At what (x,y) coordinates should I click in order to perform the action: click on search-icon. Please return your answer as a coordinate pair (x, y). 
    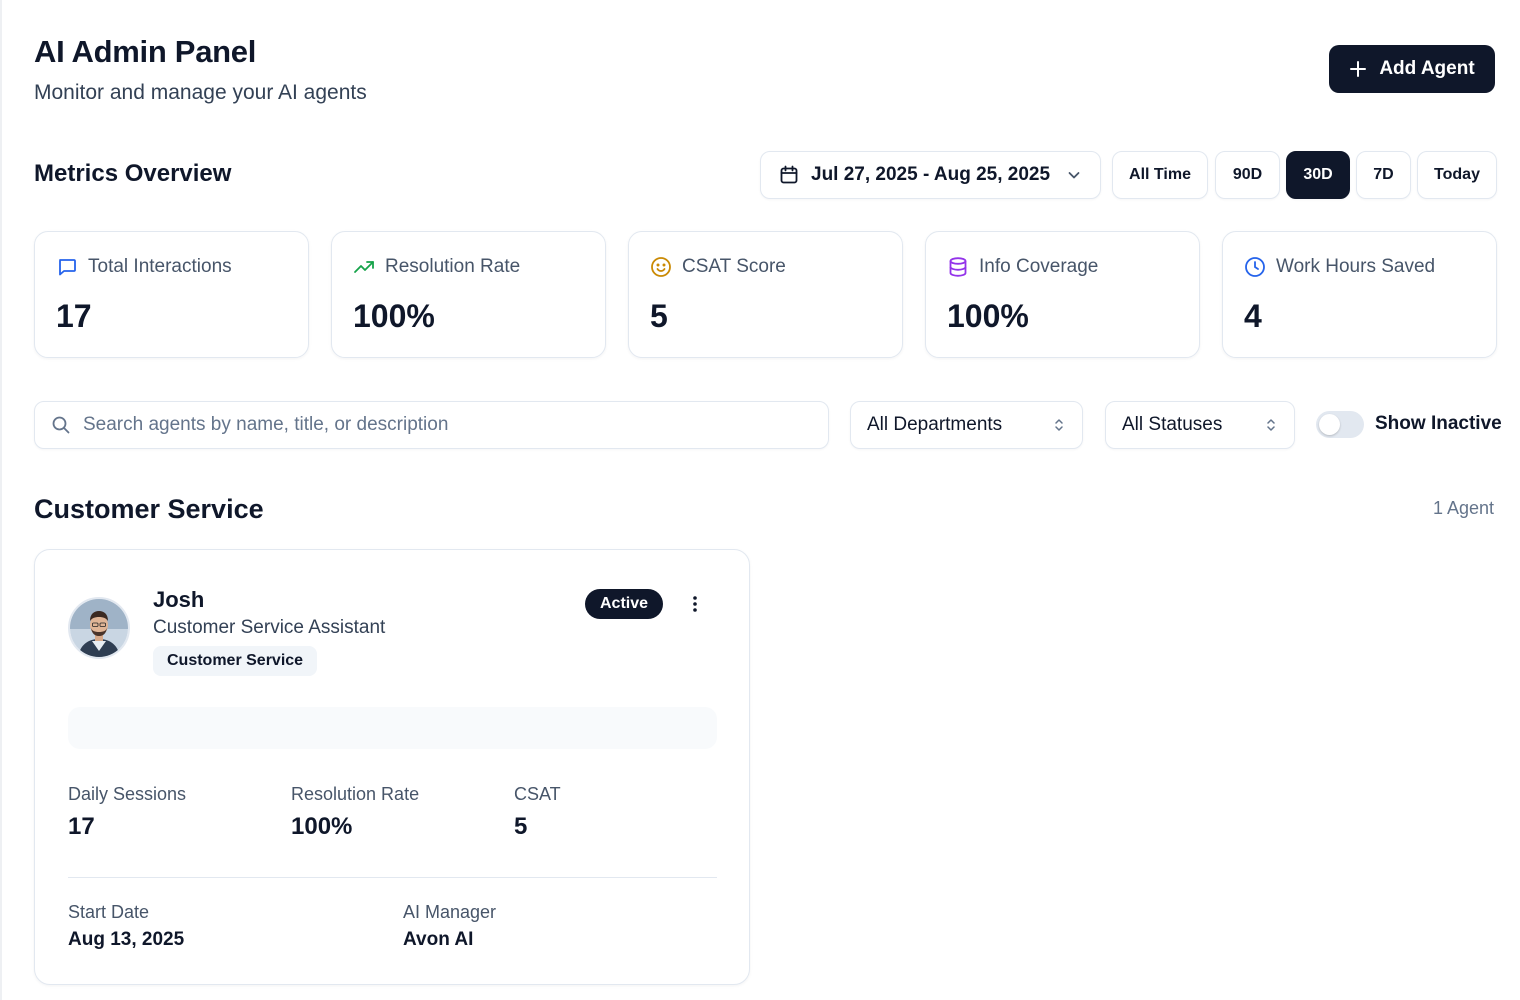
    Looking at the image, I should click on (61, 425).